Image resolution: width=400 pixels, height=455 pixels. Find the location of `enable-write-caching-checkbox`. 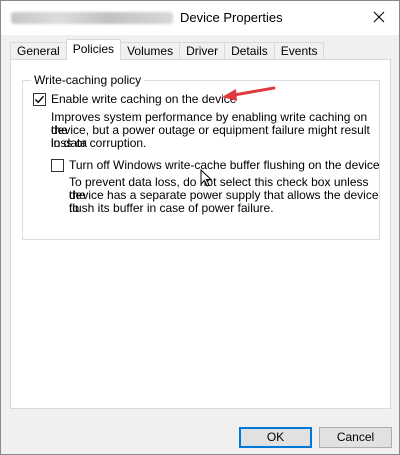

enable-write-caching-checkbox is located at coordinates (39, 99).